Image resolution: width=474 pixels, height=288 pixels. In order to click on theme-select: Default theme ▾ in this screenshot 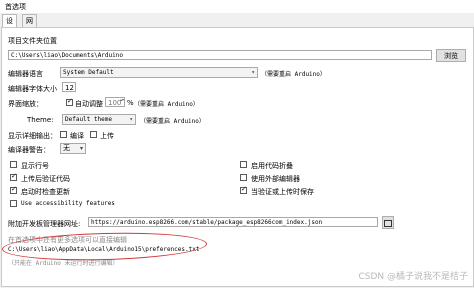, I will do `click(99, 119)`.